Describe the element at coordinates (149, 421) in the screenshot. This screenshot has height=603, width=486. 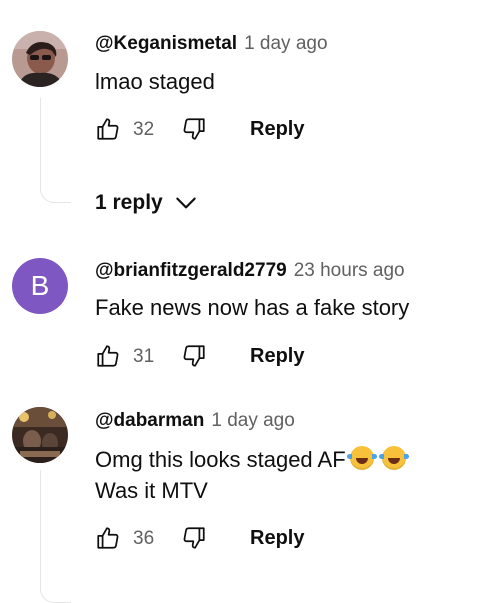
I see `comment-author: @dabarman` at that location.